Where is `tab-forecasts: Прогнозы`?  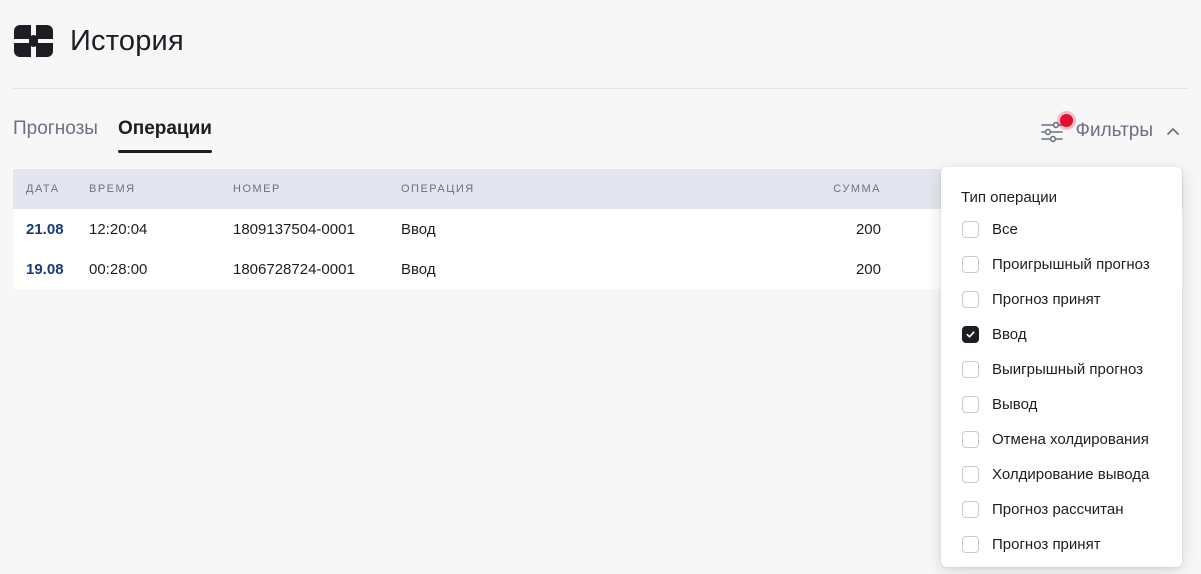
tab-forecasts: Прогнозы is located at coordinates (55, 134).